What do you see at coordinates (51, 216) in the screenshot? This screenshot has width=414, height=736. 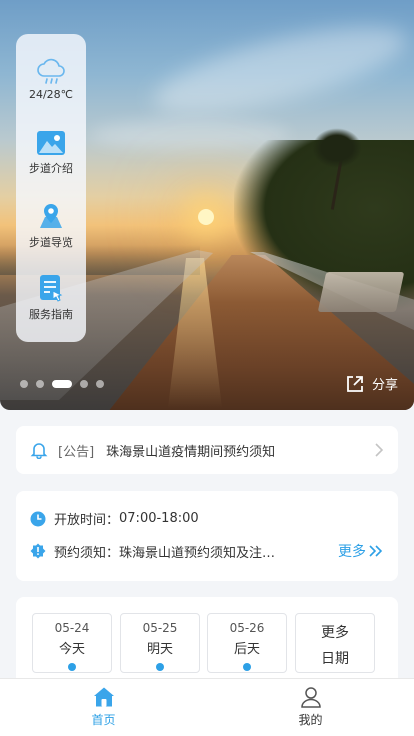 I see `map-pin-icon` at bounding box center [51, 216].